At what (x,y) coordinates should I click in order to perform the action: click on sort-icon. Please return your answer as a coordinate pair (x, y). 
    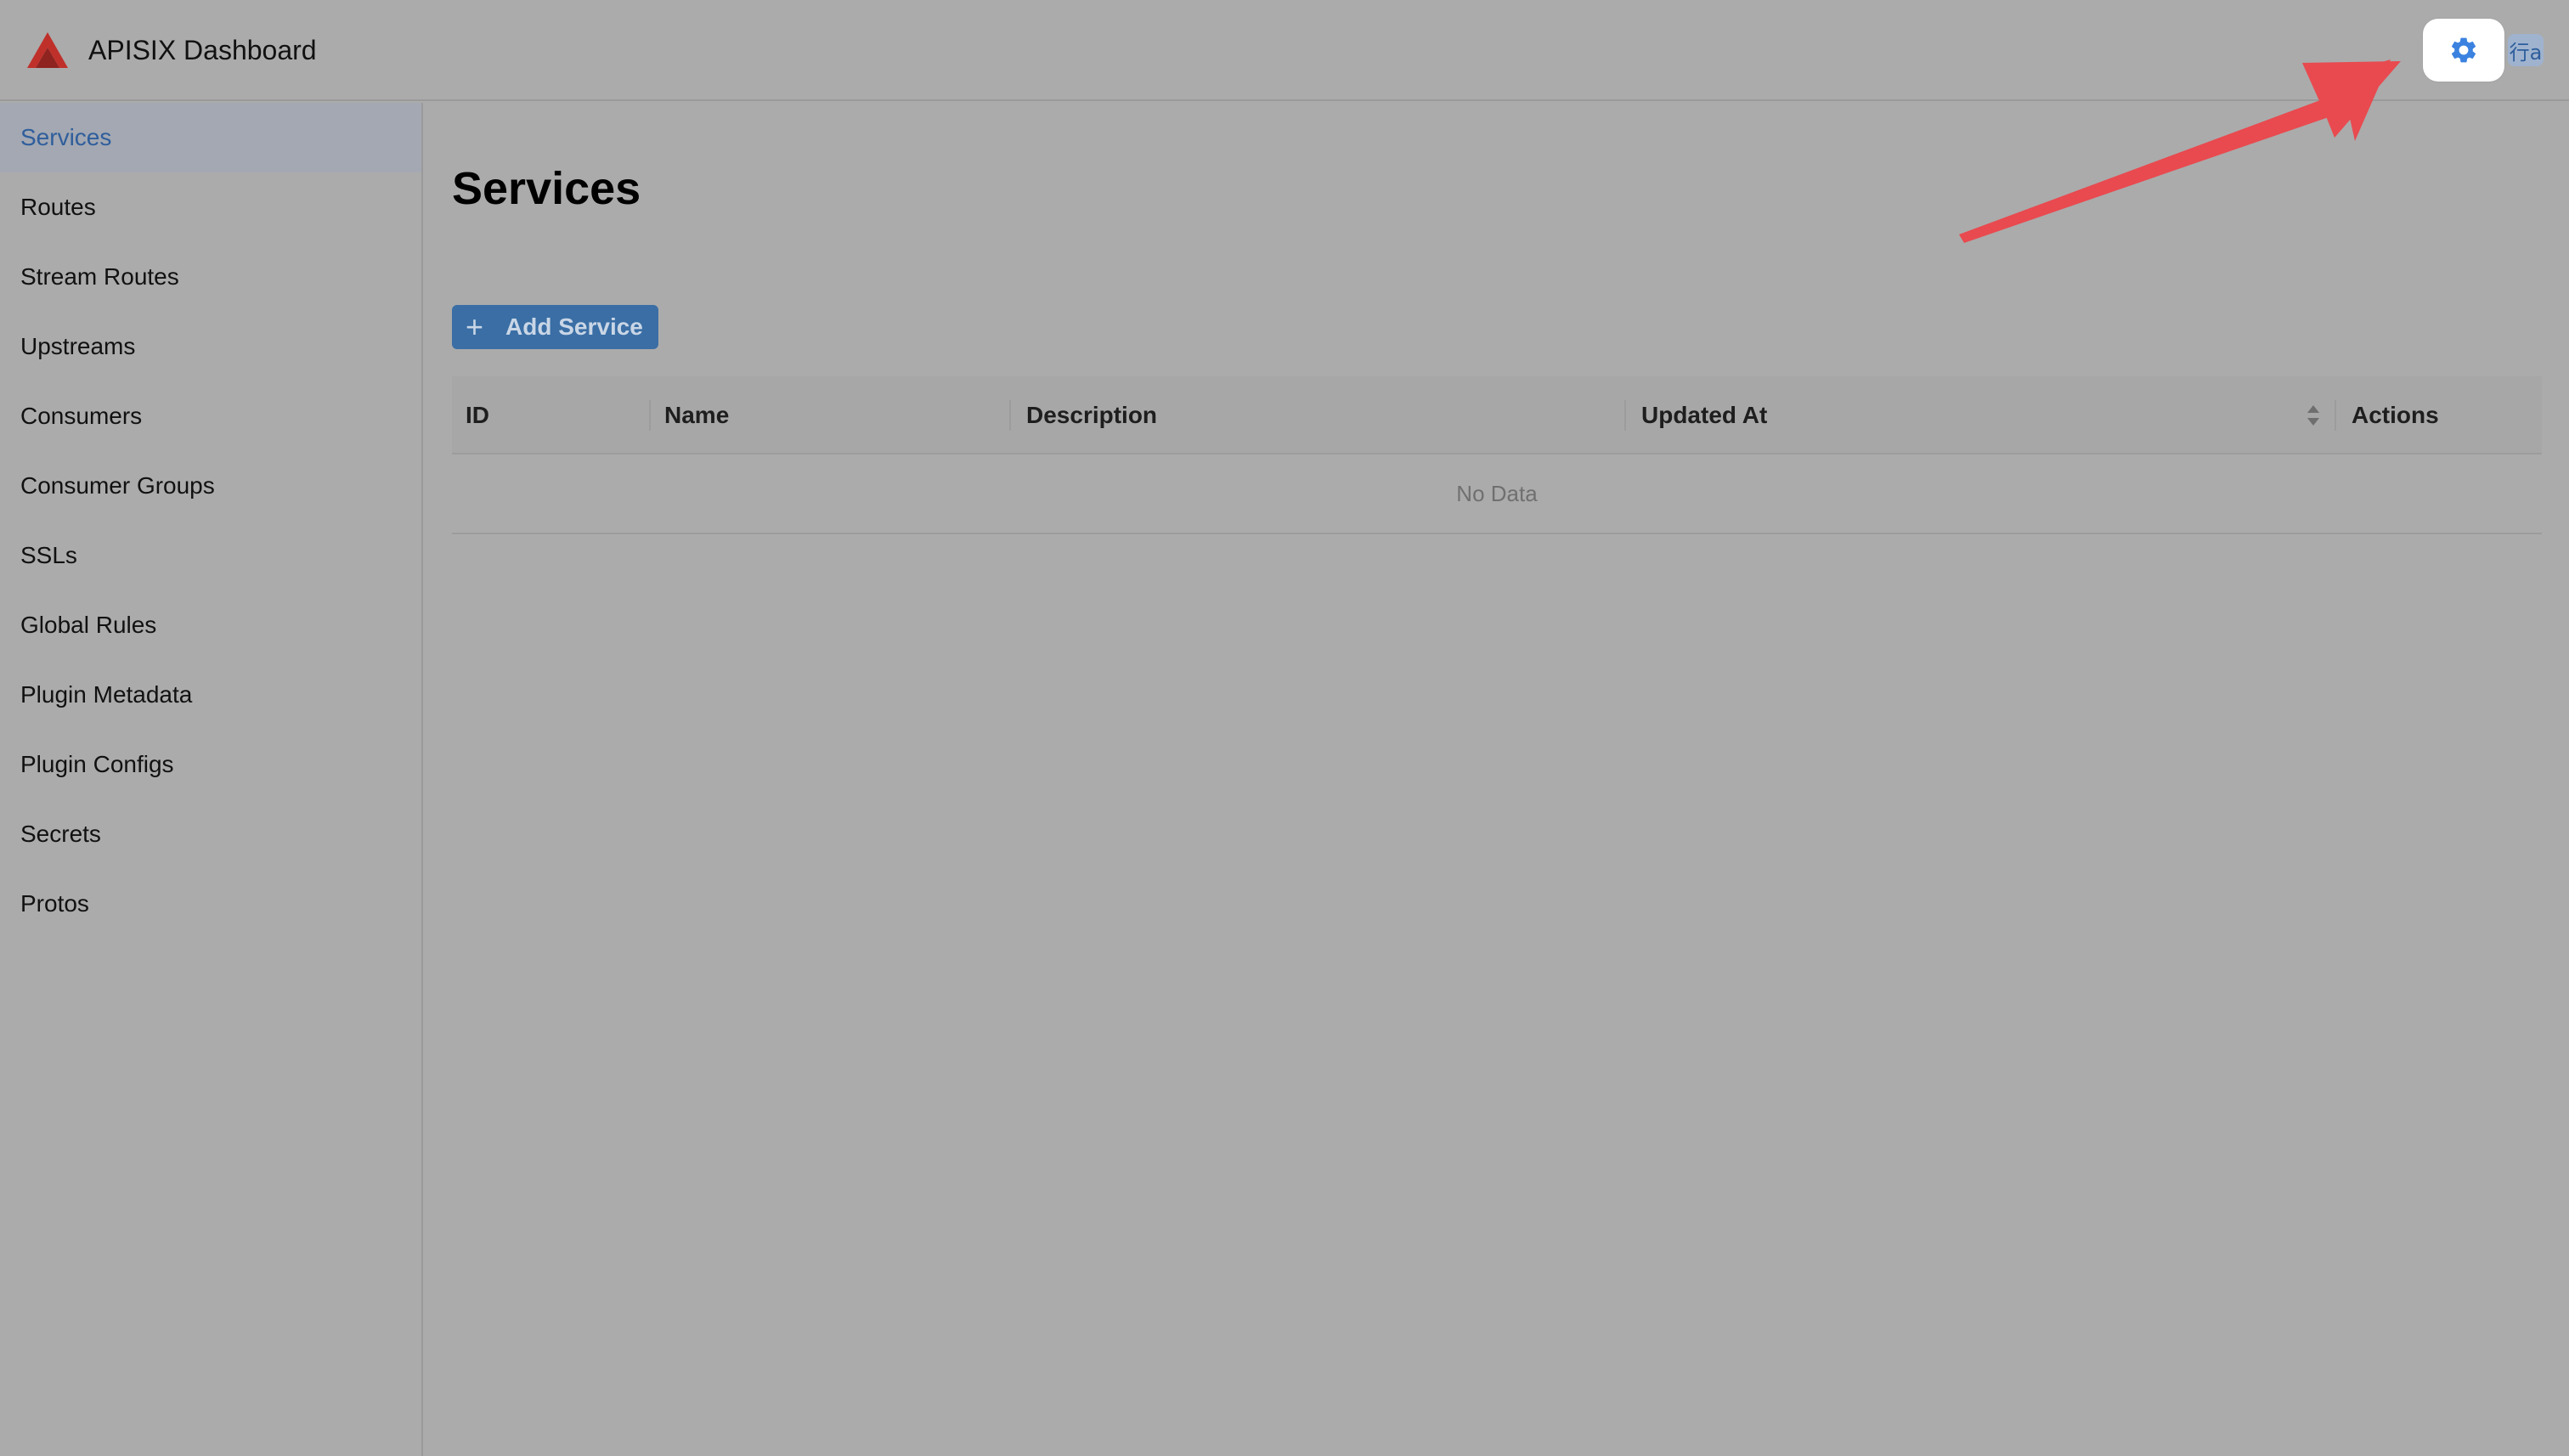
    Looking at the image, I should click on (2314, 415).